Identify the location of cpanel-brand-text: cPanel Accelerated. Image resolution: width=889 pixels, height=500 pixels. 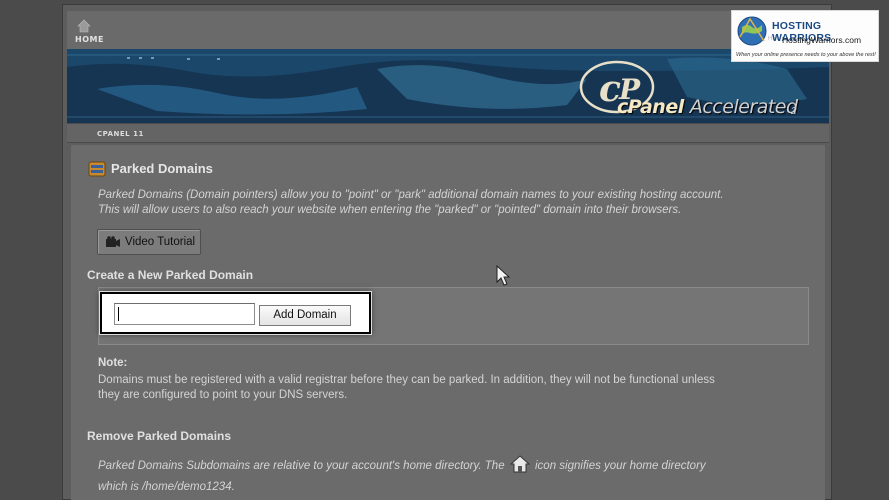
(707, 107).